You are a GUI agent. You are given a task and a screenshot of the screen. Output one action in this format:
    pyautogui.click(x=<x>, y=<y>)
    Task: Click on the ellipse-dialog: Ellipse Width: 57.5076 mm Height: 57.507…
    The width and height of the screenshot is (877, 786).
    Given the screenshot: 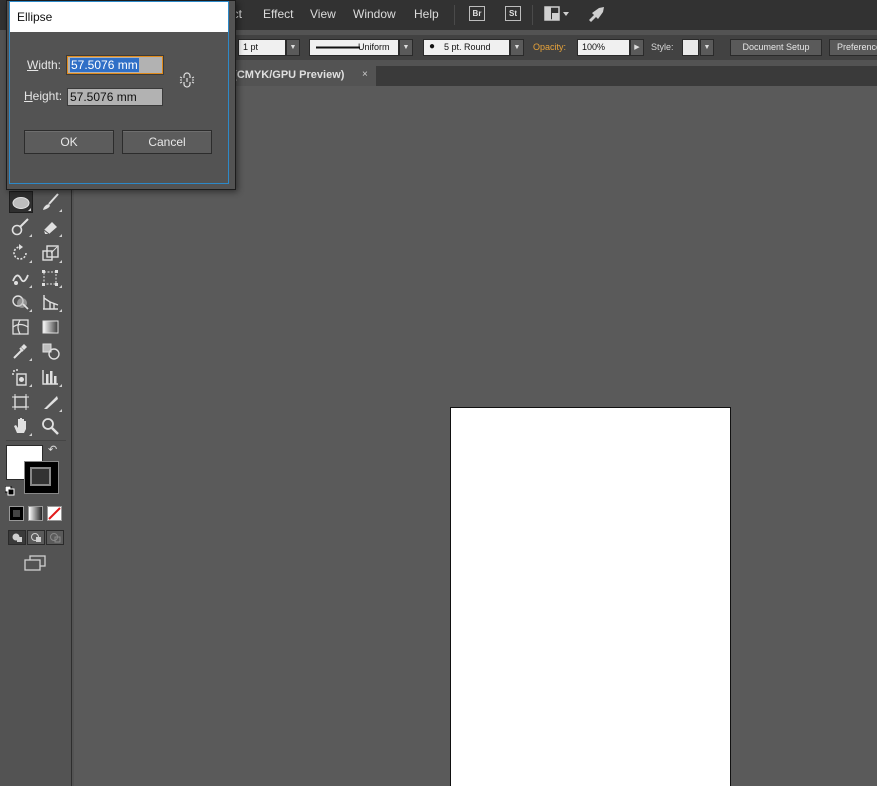 What is the action you would take?
    pyautogui.click(x=121, y=95)
    